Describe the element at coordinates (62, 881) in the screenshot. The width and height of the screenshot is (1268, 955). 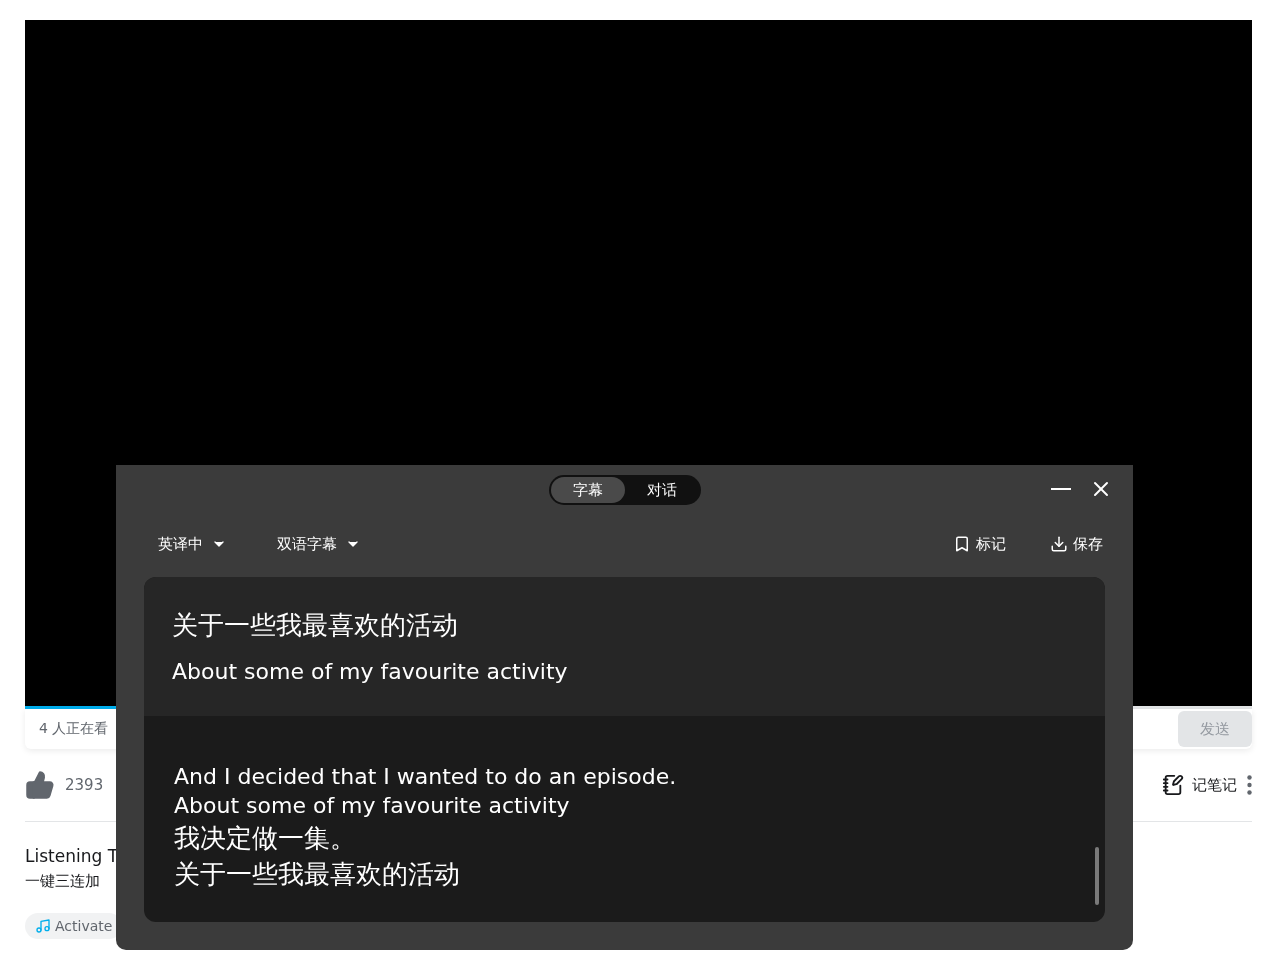
I see `video-description: 一键三连加` at that location.